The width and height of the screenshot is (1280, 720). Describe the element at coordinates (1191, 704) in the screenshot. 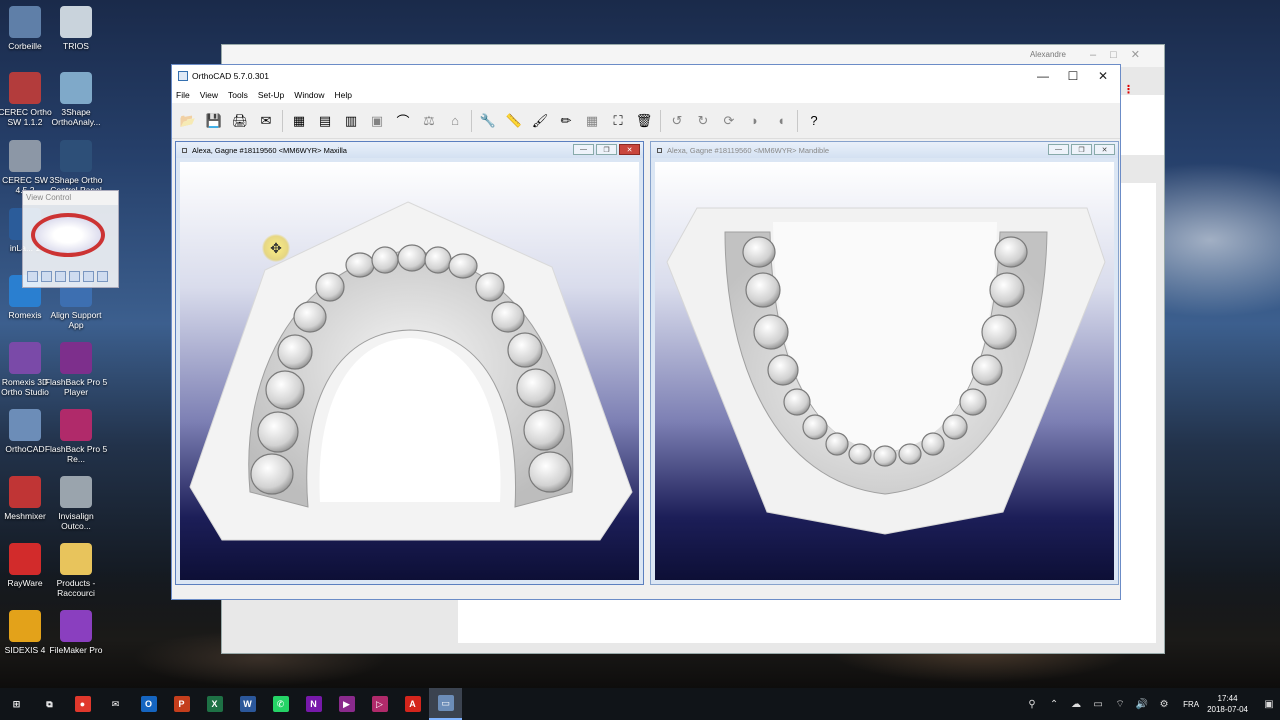

I see `language-indicator: FRA` at that location.